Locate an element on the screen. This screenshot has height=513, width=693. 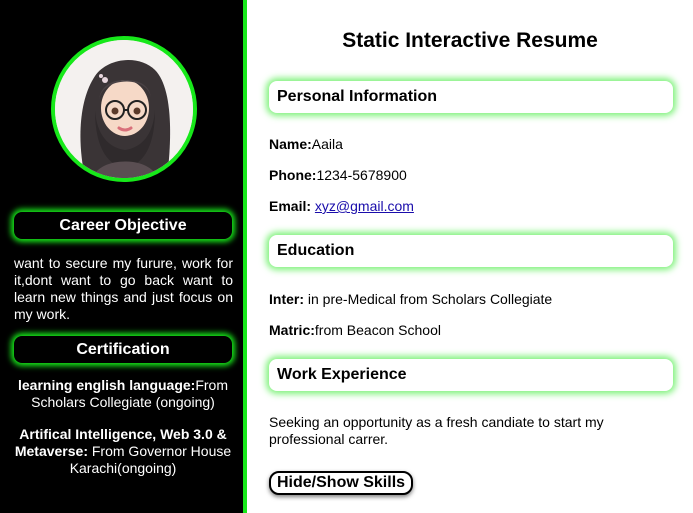
career-objective-heading: Career Objective is located at coordinates (123, 225).